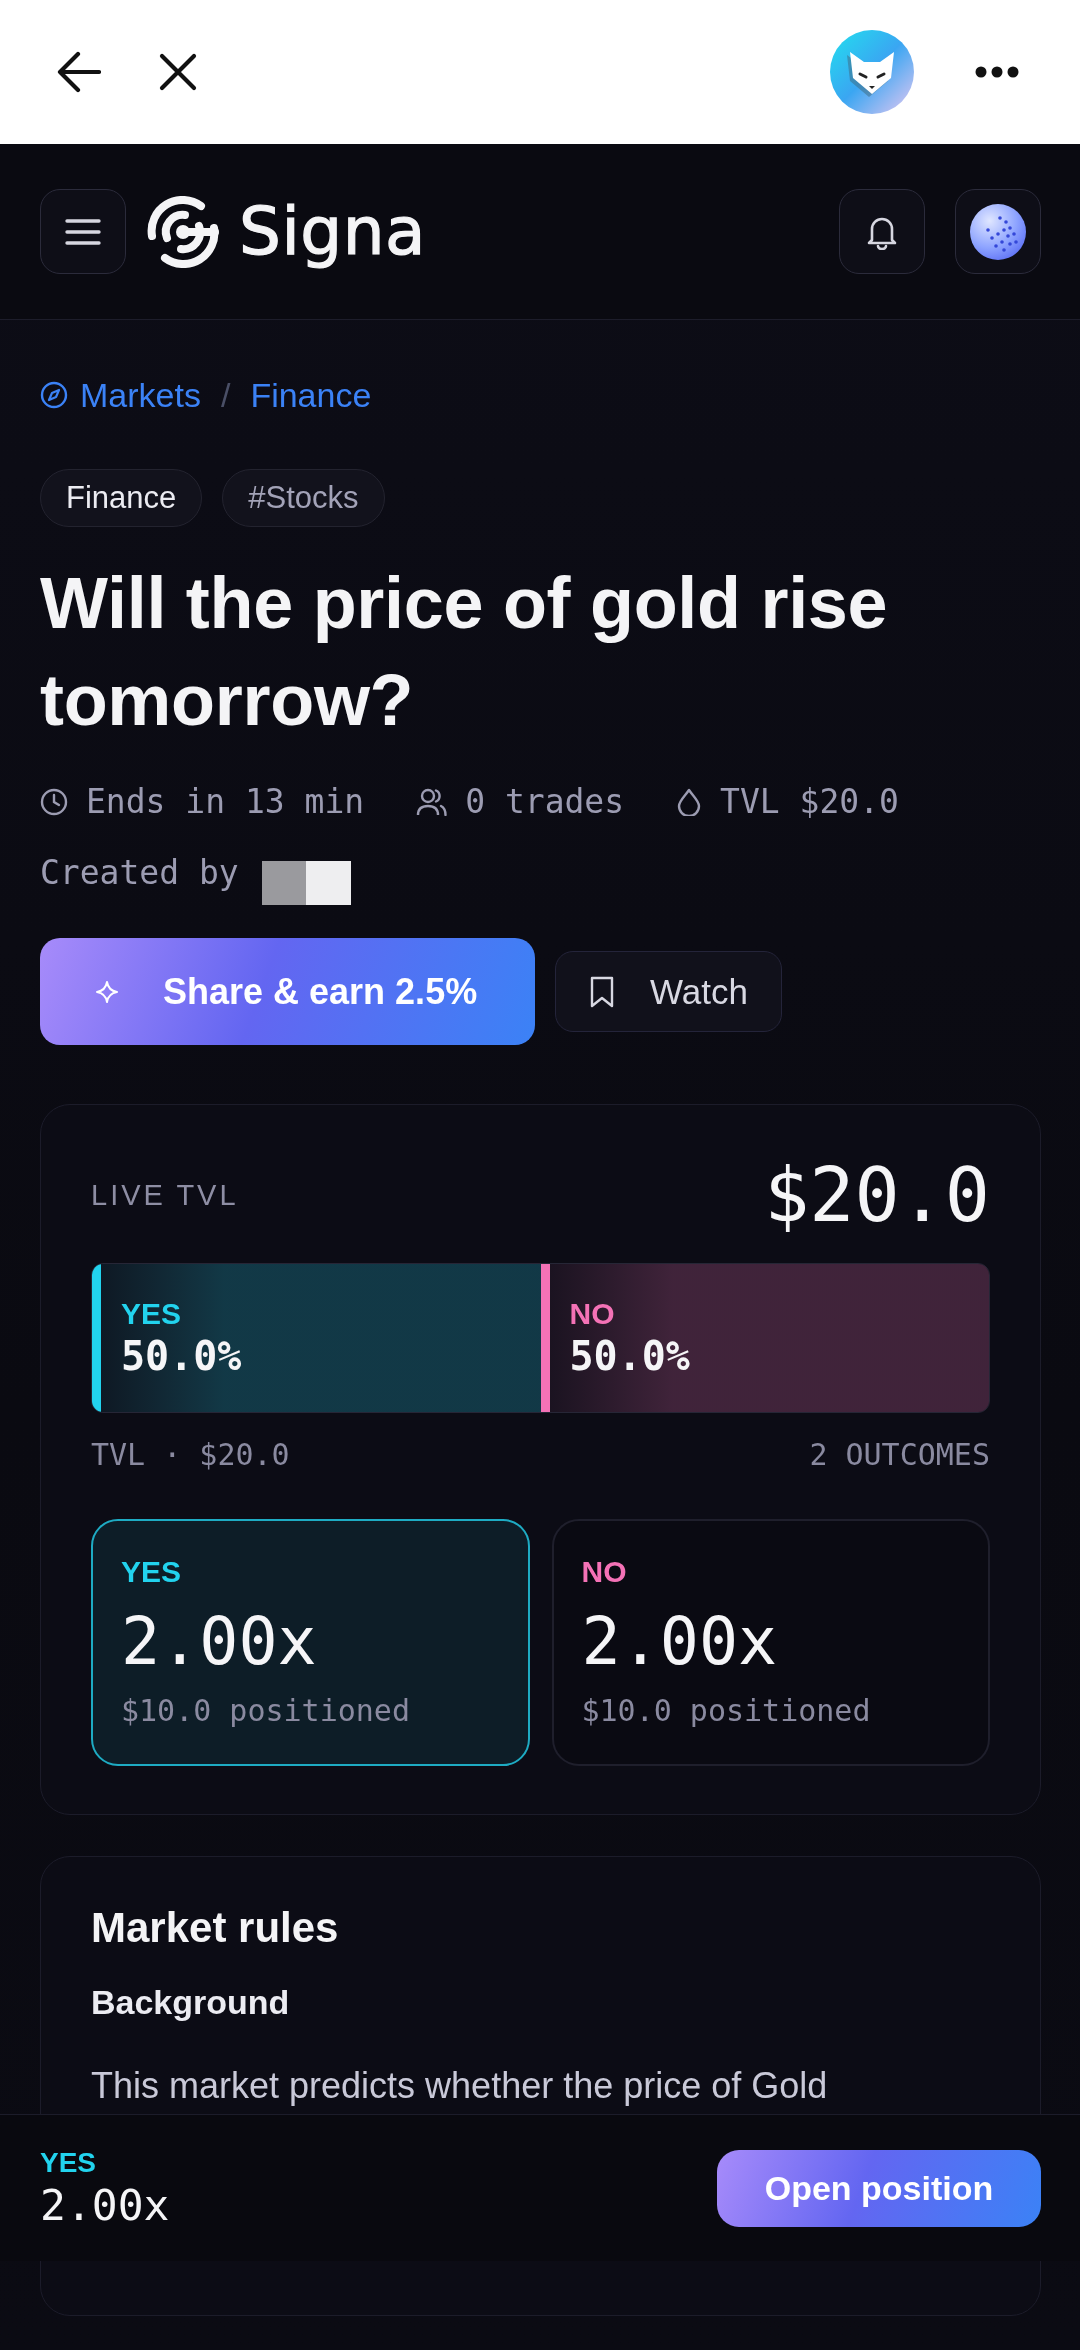 This screenshot has height=2350, width=1080. I want to click on tvl-value: $20.0, so click(877, 1195).